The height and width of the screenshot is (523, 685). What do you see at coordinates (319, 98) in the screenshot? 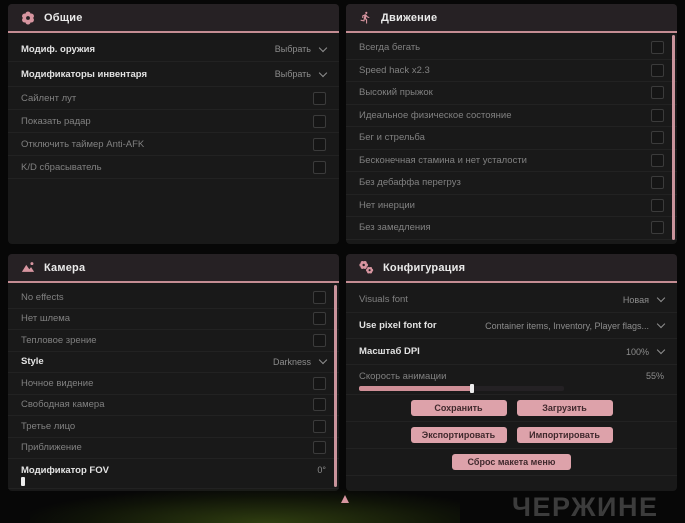
I see `silent-loot-checkbox` at bounding box center [319, 98].